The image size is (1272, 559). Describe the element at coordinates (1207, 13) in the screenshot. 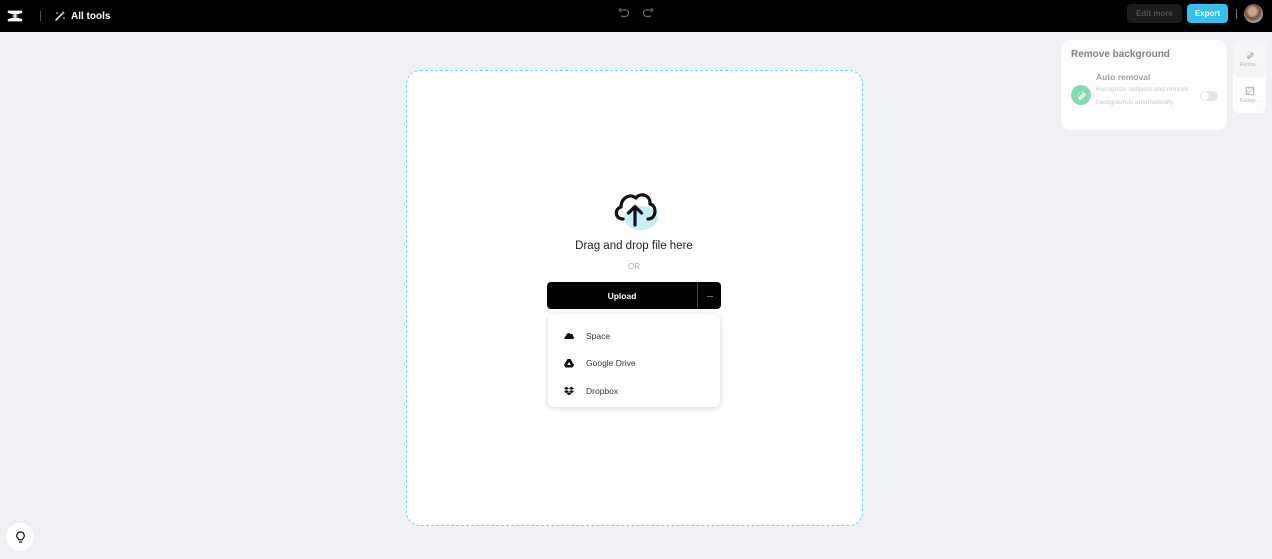

I see `export-button: Export` at that location.